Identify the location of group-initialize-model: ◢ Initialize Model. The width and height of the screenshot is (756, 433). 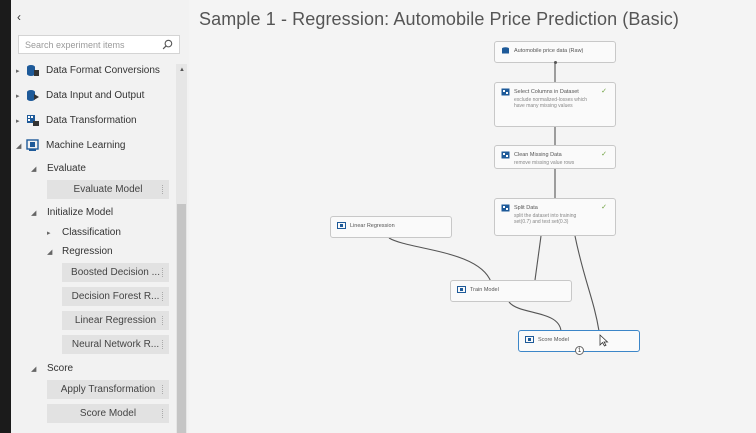
(91, 213).